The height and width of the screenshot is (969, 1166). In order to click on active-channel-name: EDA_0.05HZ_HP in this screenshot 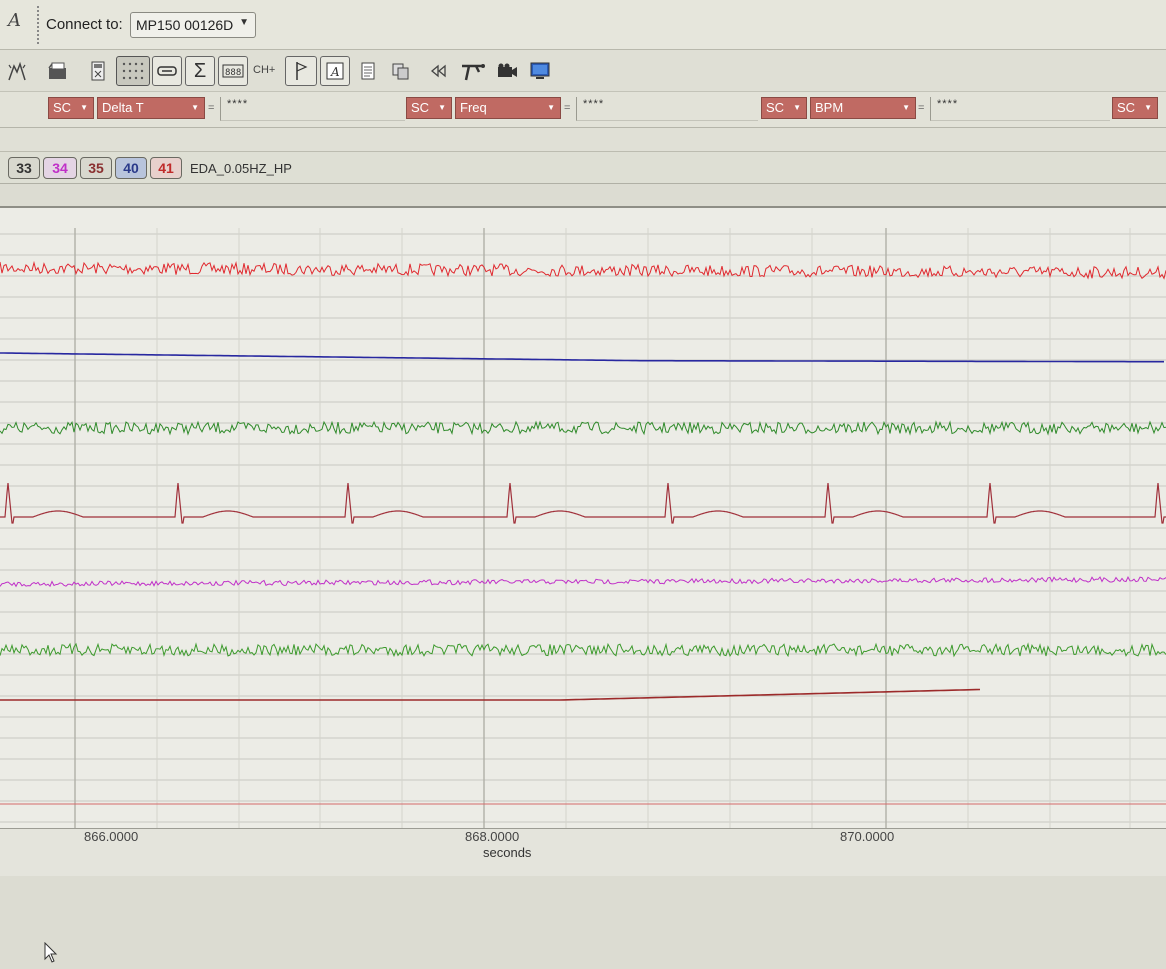, I will do `click(241, 168)`.